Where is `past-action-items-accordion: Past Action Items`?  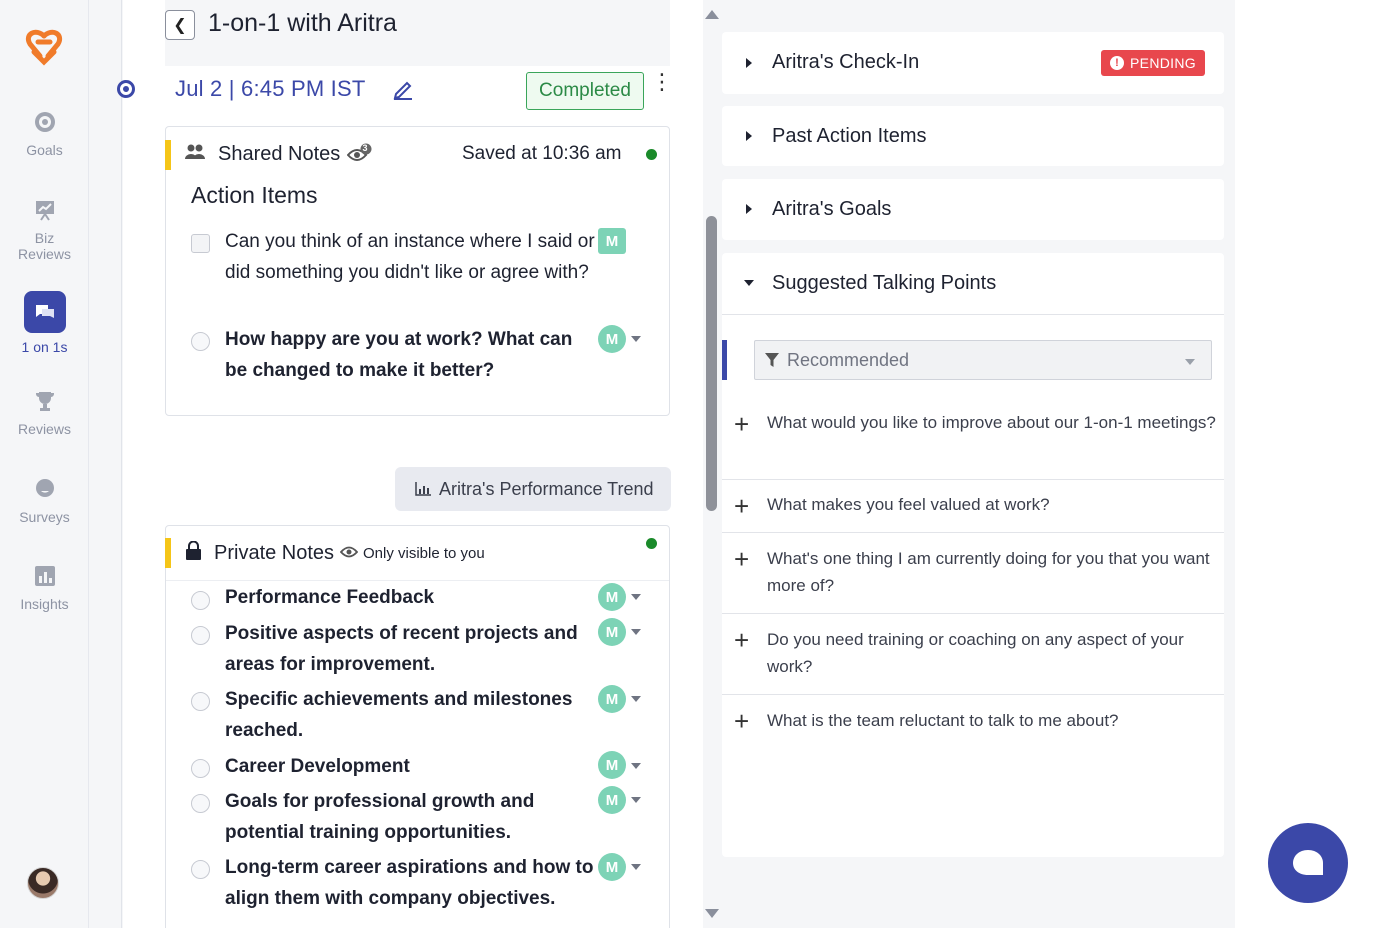 past-action-items-accordion: Past Action Items is located at coordinates (973, 136).